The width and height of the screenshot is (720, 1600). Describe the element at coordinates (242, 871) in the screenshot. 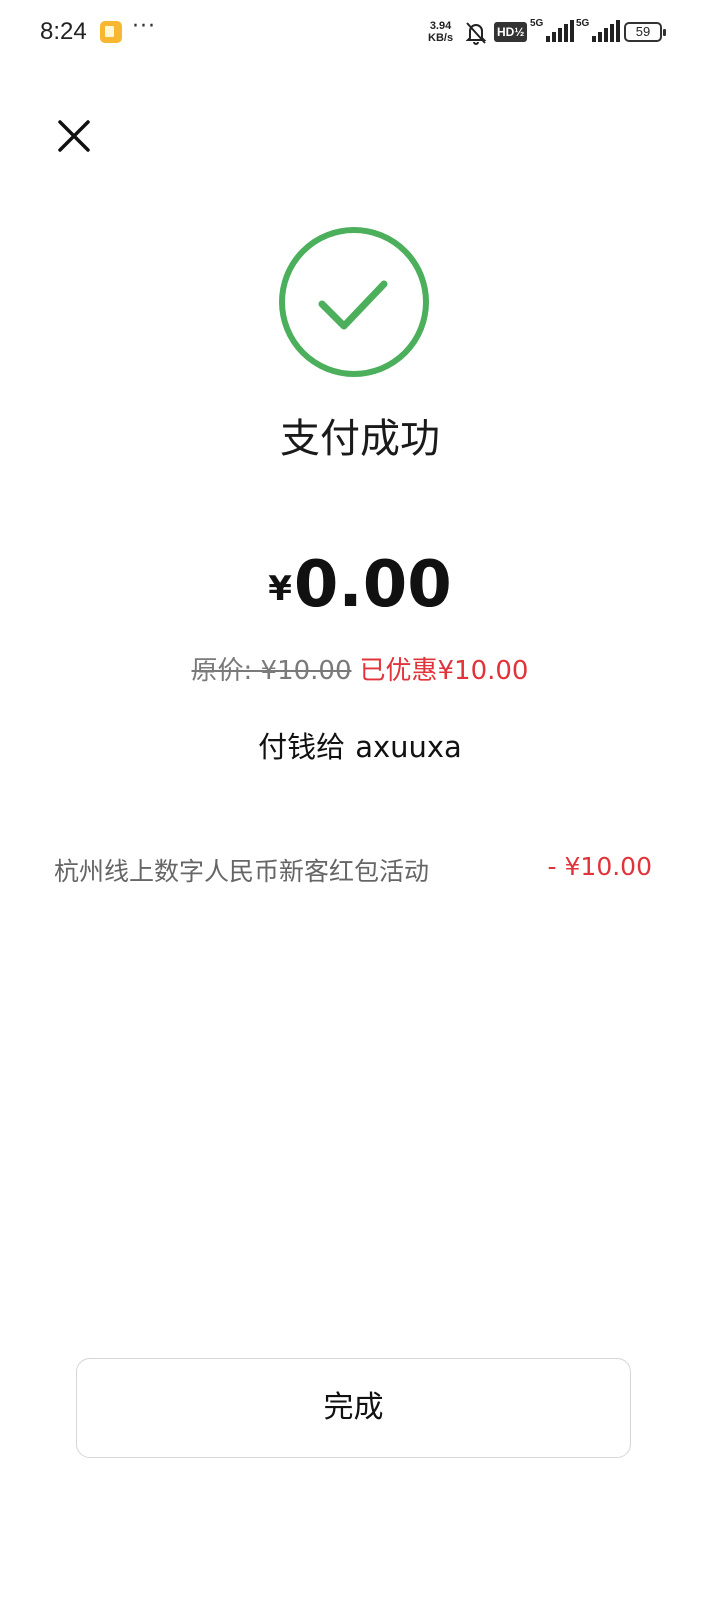

I see `discount-detail-label: 杭州线上数字人民币新客红包活动` at that location.